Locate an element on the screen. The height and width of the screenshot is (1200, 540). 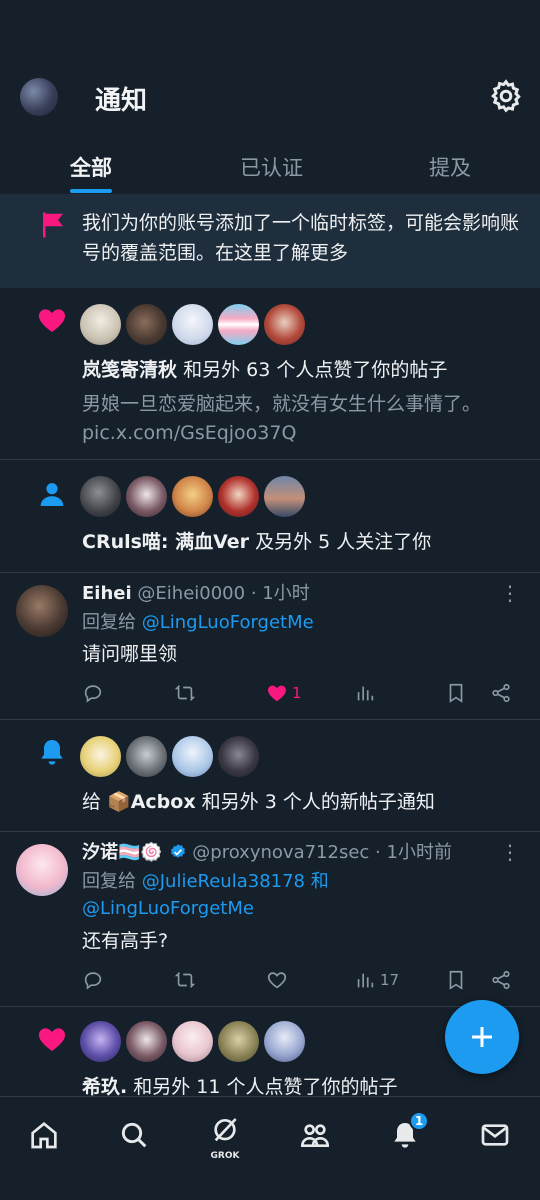
compose-button is located at coordinates (482, 1037).